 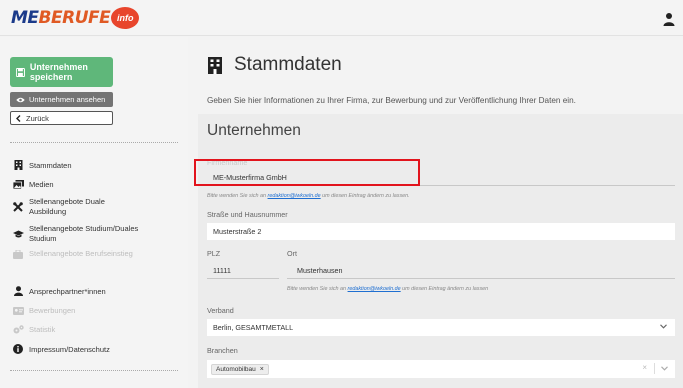 What do you see at coordinates (125, 18) in the screenshot?
I see `logo-info-badge: info` at bounding box center [125, 18].